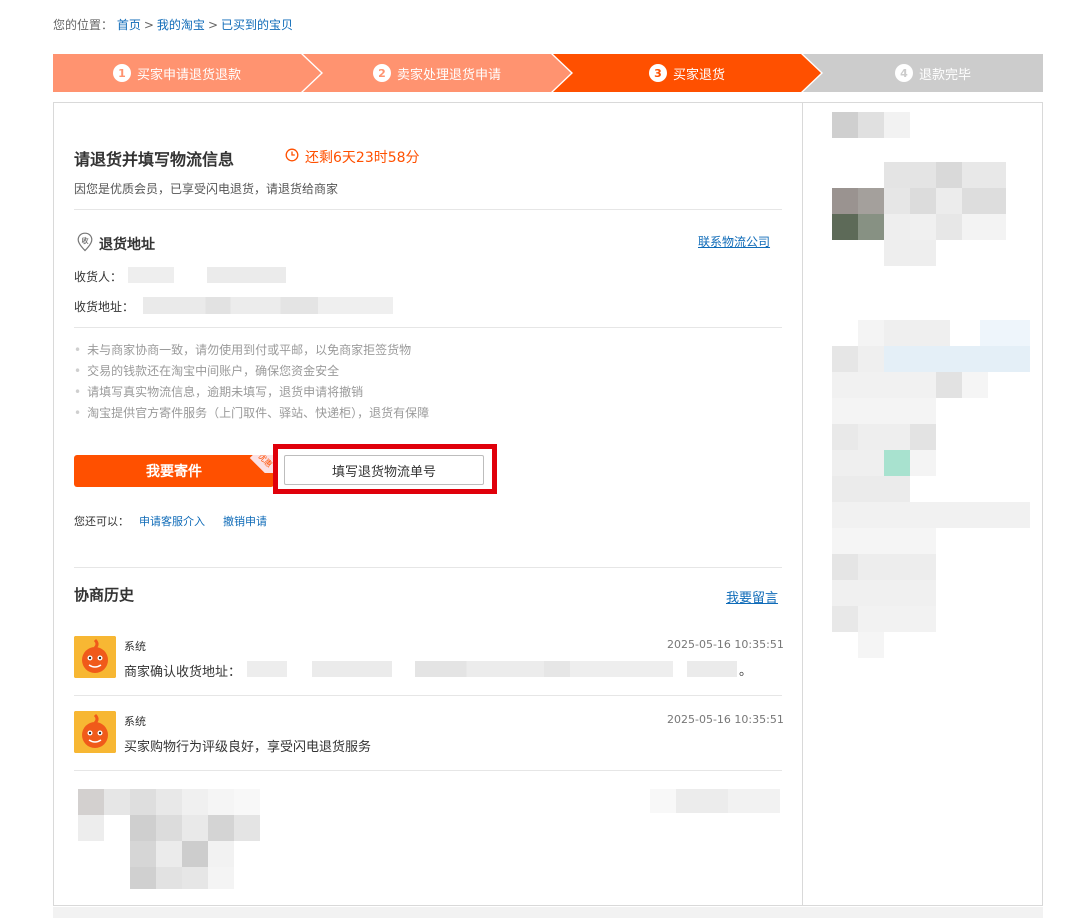 The height and width of the screenshot is (918, 1072). I want to click on panel-divider, so click(802, 504).